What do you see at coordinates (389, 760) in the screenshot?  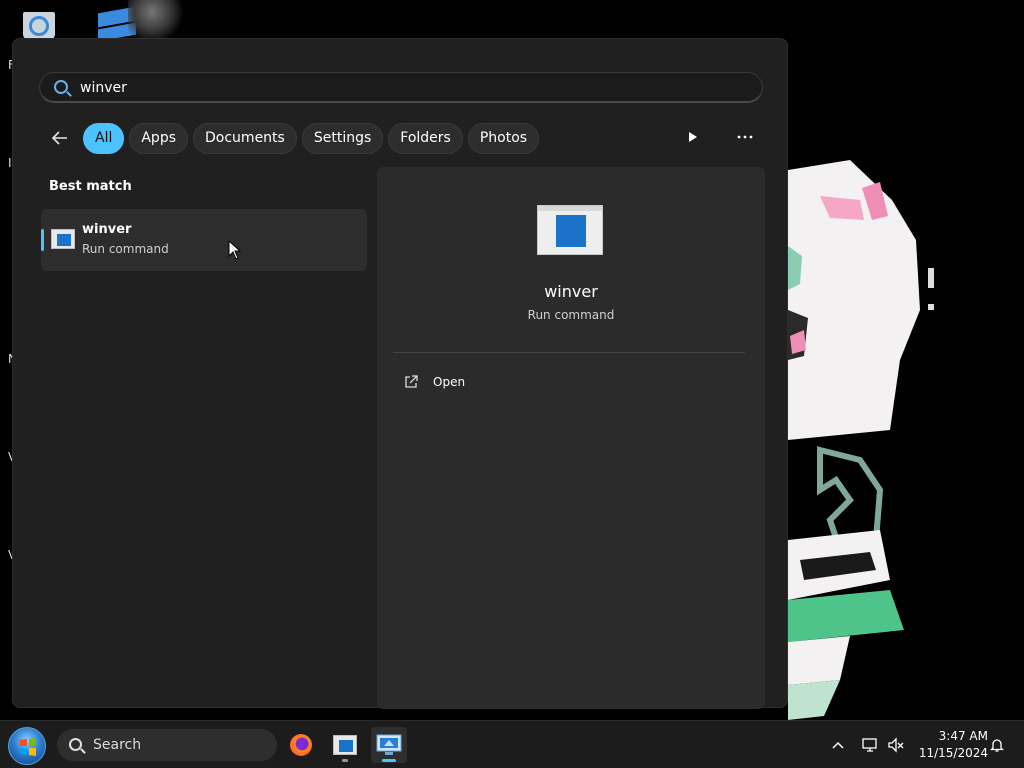 I see `active-indicator` at bounding box center [389, 760].